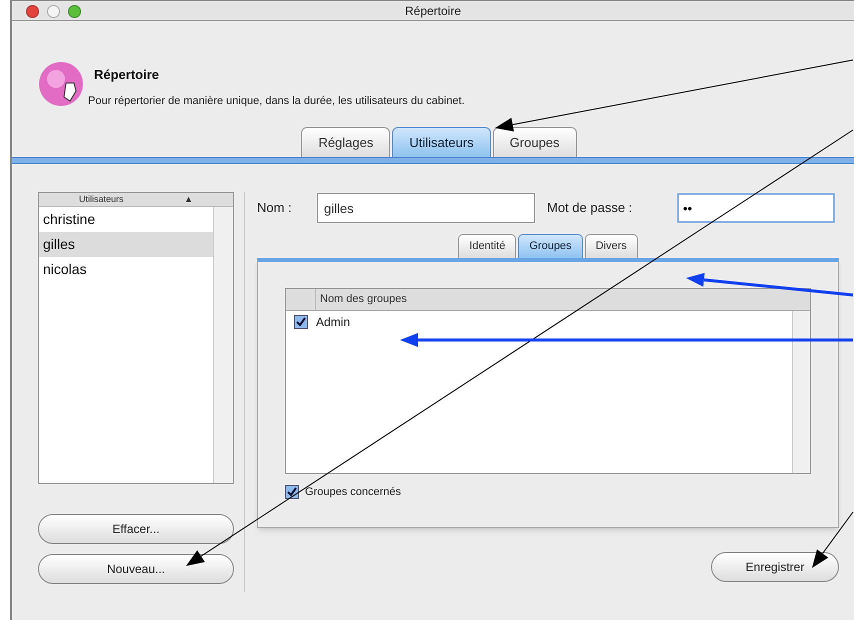  What do you see at coordinates (361, 299) in the screenshot?
I see `column-header: Nom des groupes` at bounding box center [361, 299].